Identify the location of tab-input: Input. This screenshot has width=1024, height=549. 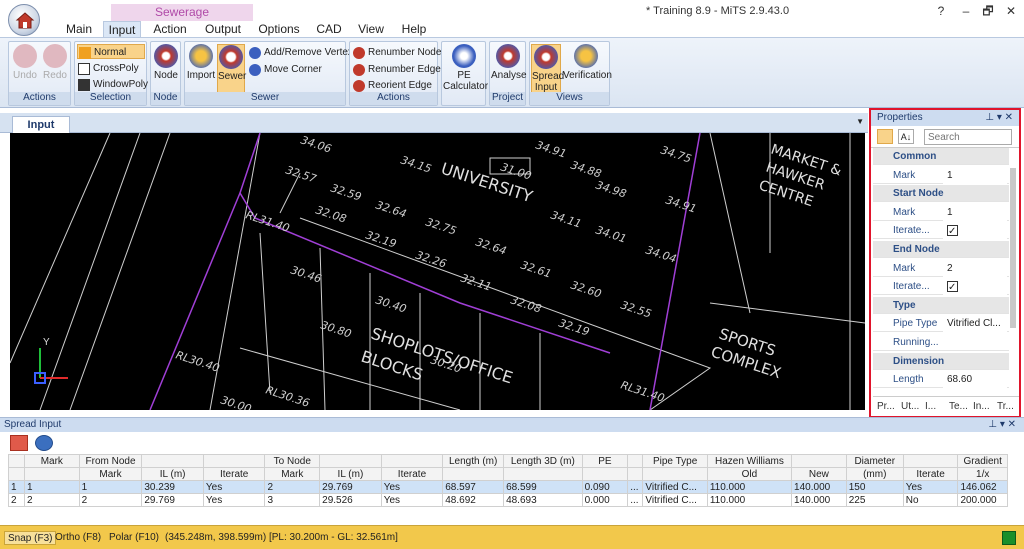
(122, 29).